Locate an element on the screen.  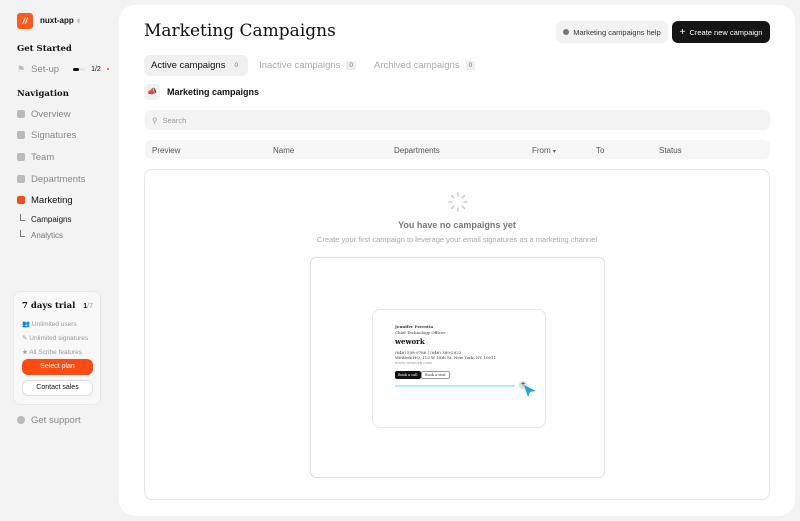
col-departments: Departments is located at coordinates (417, 150).